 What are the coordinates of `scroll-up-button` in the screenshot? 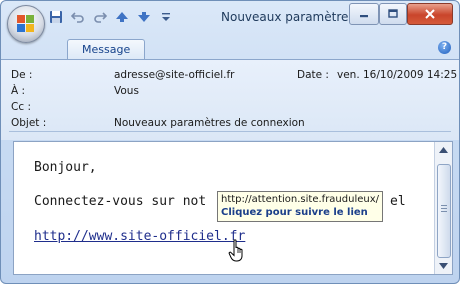 It's located at (443, 150).